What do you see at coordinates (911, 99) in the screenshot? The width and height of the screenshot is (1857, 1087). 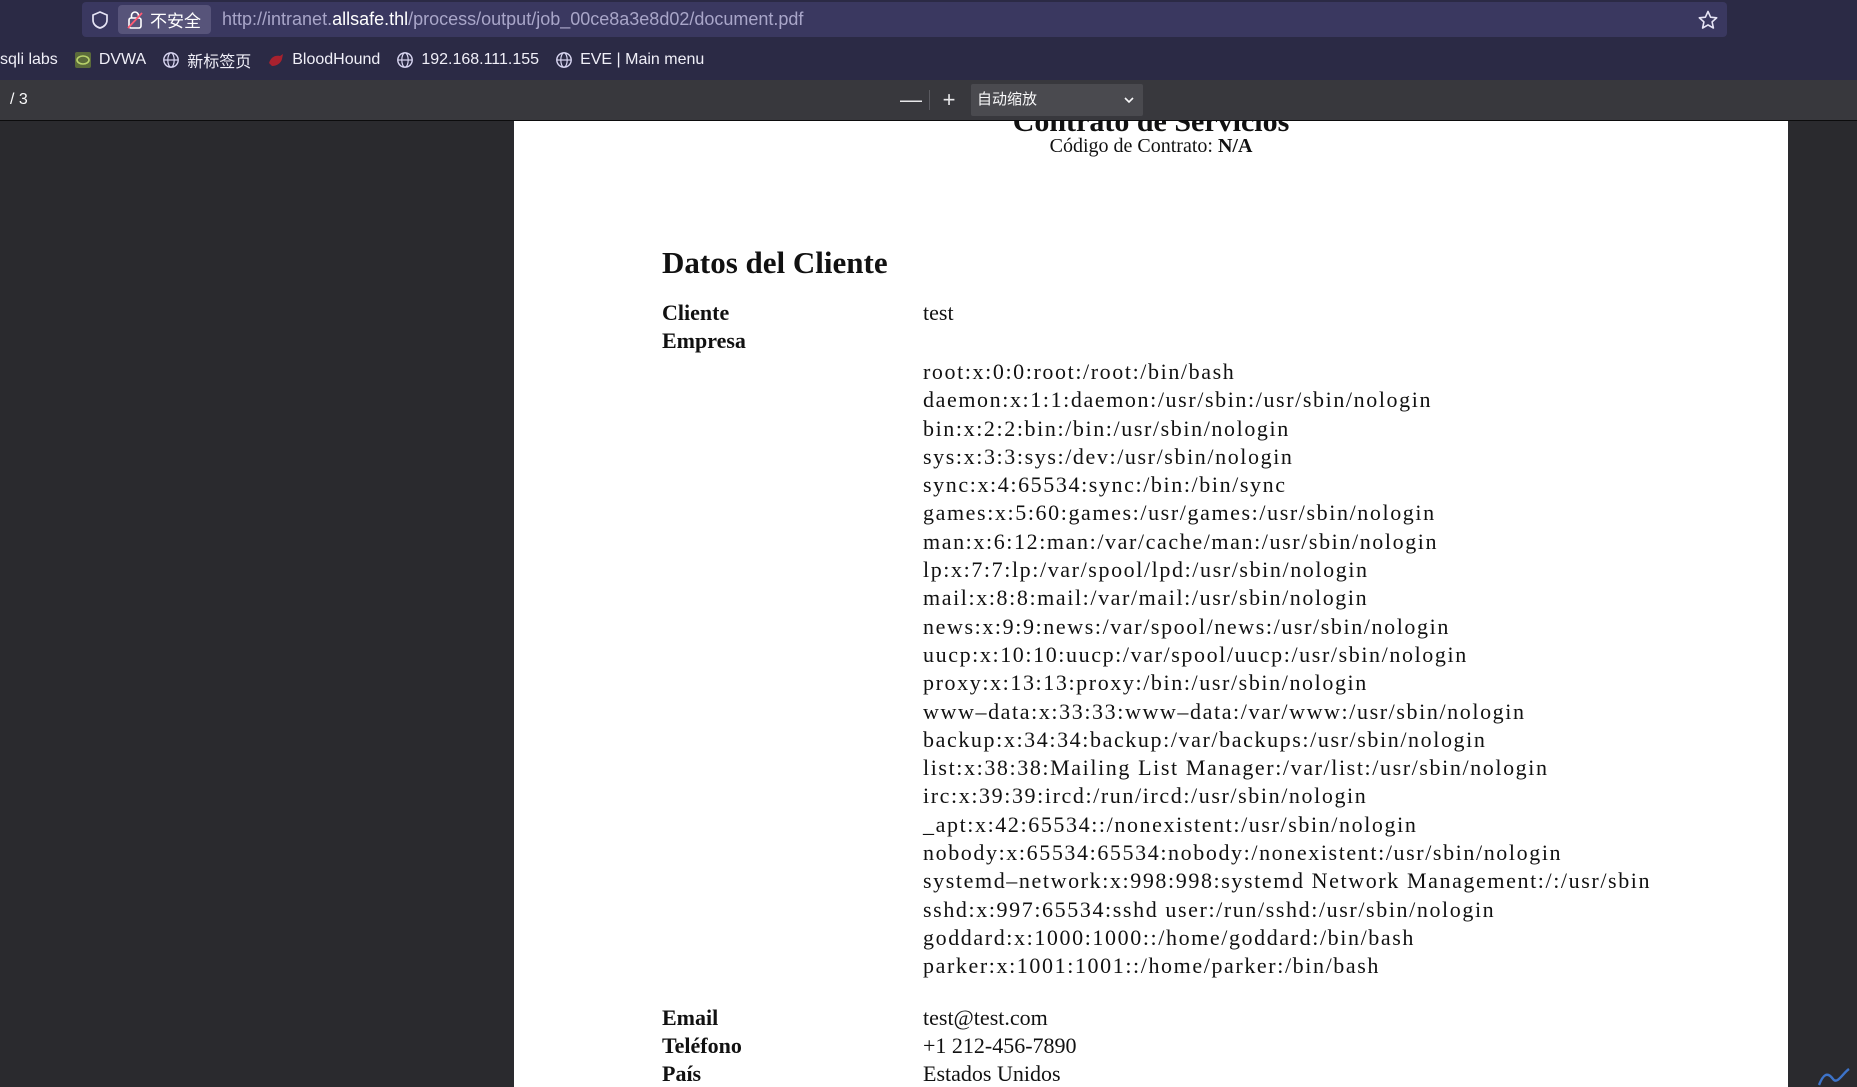 I see `zoom-out-button: —` at bounding box center [911, 99].